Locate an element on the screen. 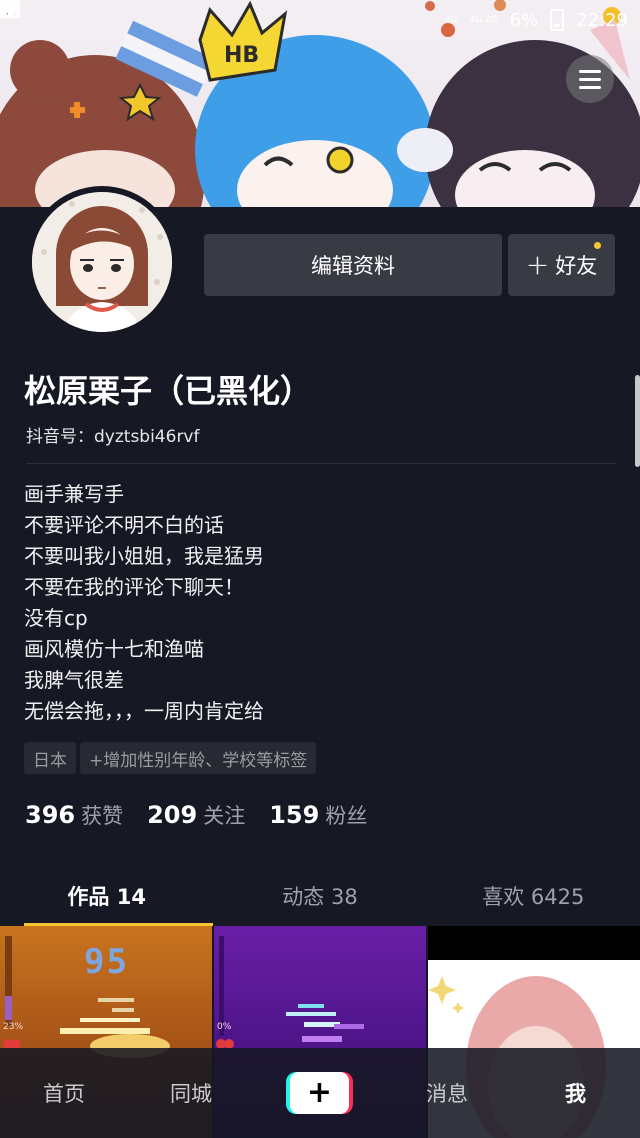 This screenshot has height=1138, width=640. tab-works: 作品 14 is located at coordinates (107, 896).